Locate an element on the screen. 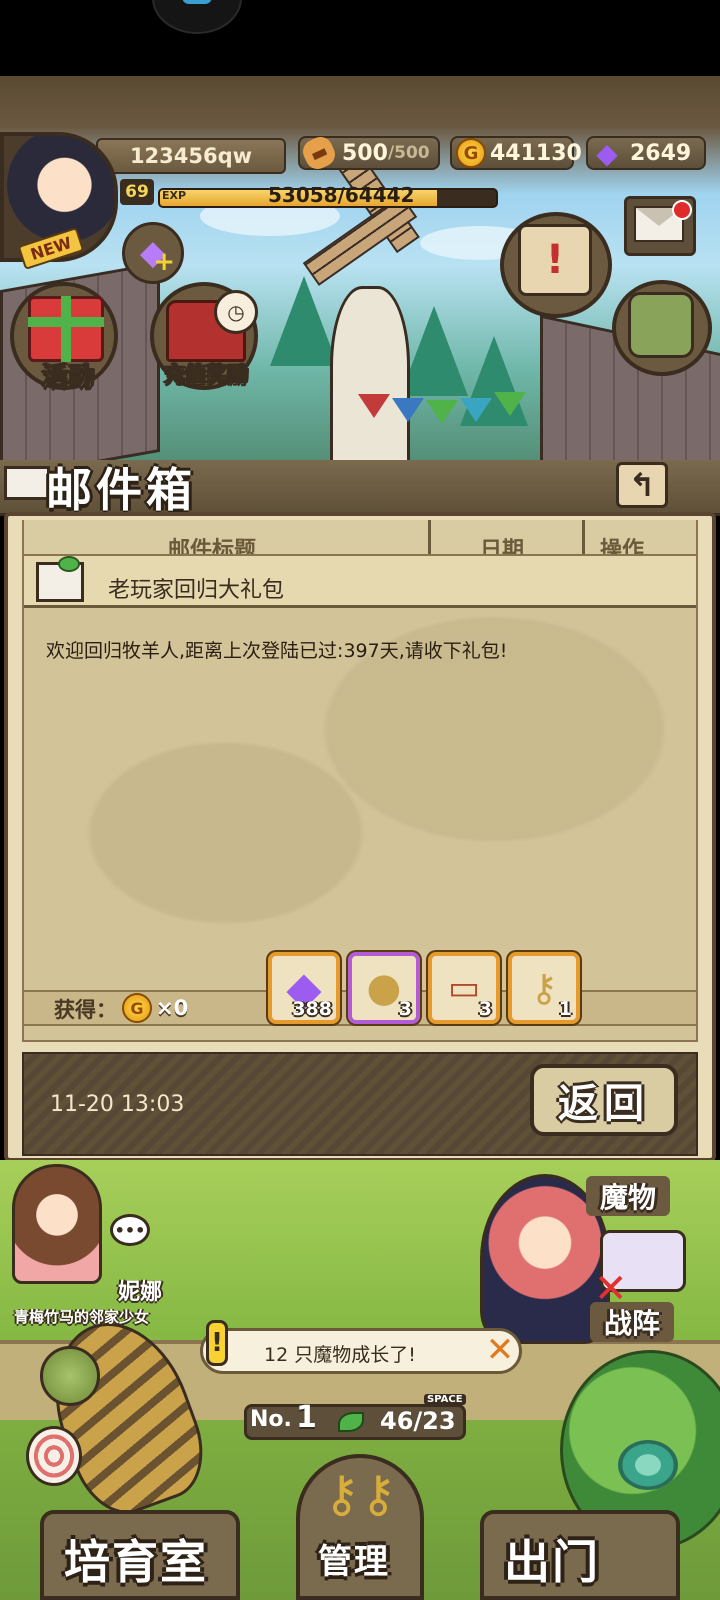  mail-subject: 老玩家回归大礼包 is located at coordinates (196, 590).